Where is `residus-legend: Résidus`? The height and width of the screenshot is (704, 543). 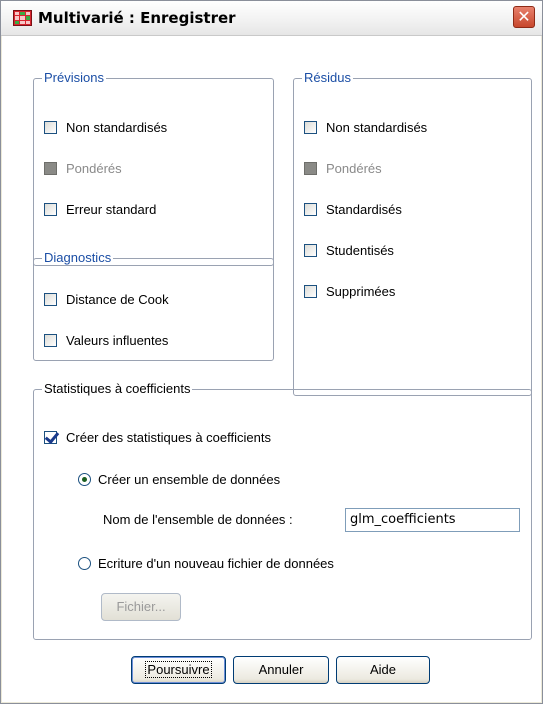 residus-legend: Résidus is located at coordinates (327, 77).